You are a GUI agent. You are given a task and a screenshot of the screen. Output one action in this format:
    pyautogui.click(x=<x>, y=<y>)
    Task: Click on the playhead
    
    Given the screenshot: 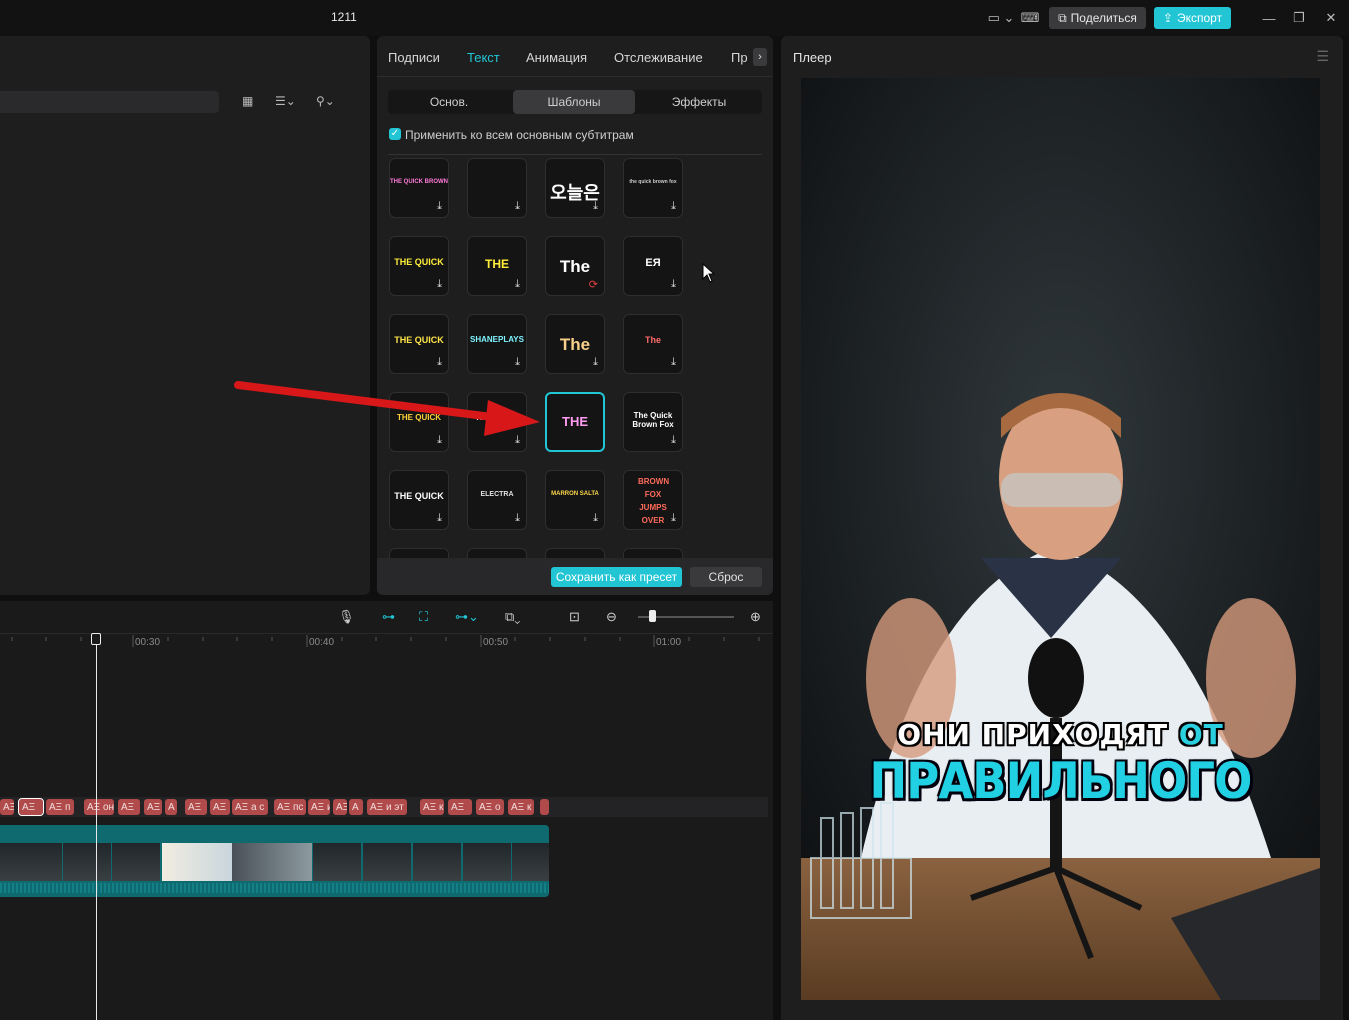 What is the action you would take?
    pyautogui.click(x=96, y=826)
    